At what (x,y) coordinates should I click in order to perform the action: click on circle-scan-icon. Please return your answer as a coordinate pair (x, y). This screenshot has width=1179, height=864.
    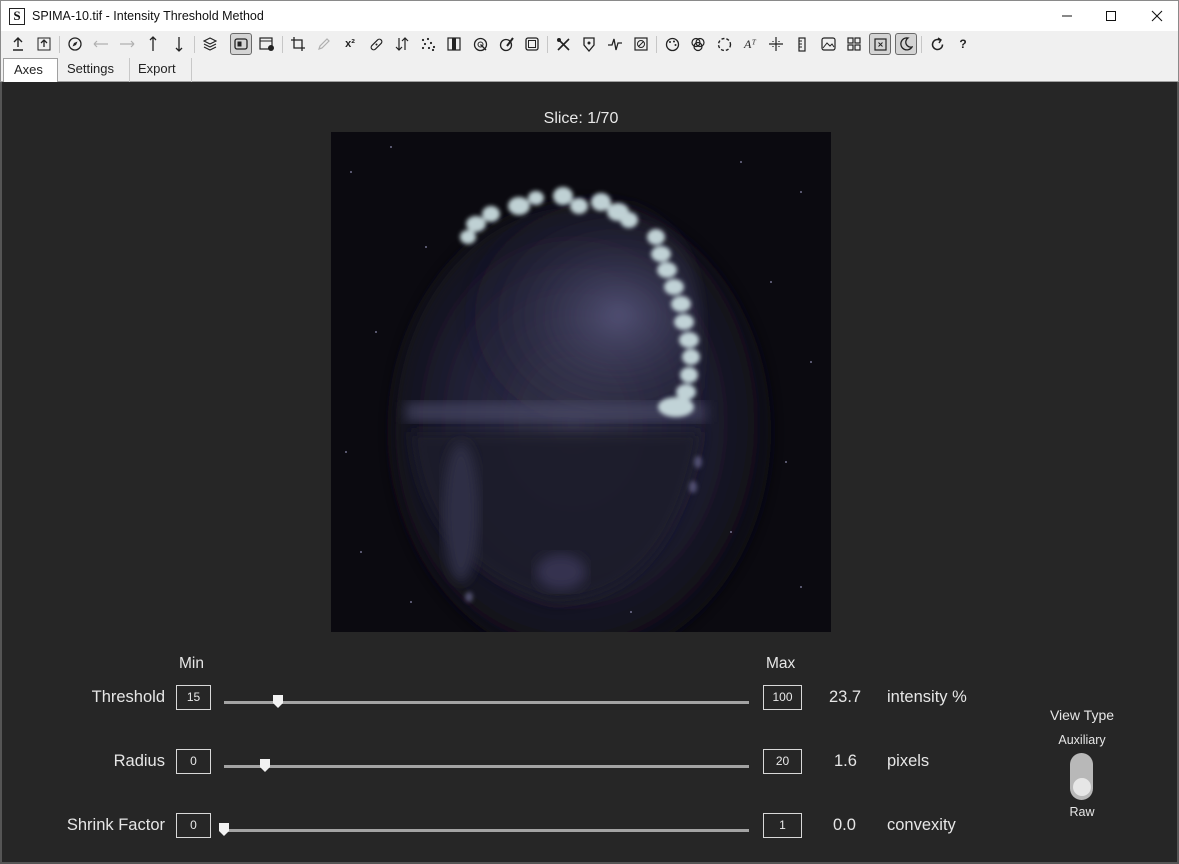
    Looking at the image, I should click on (480, 44).